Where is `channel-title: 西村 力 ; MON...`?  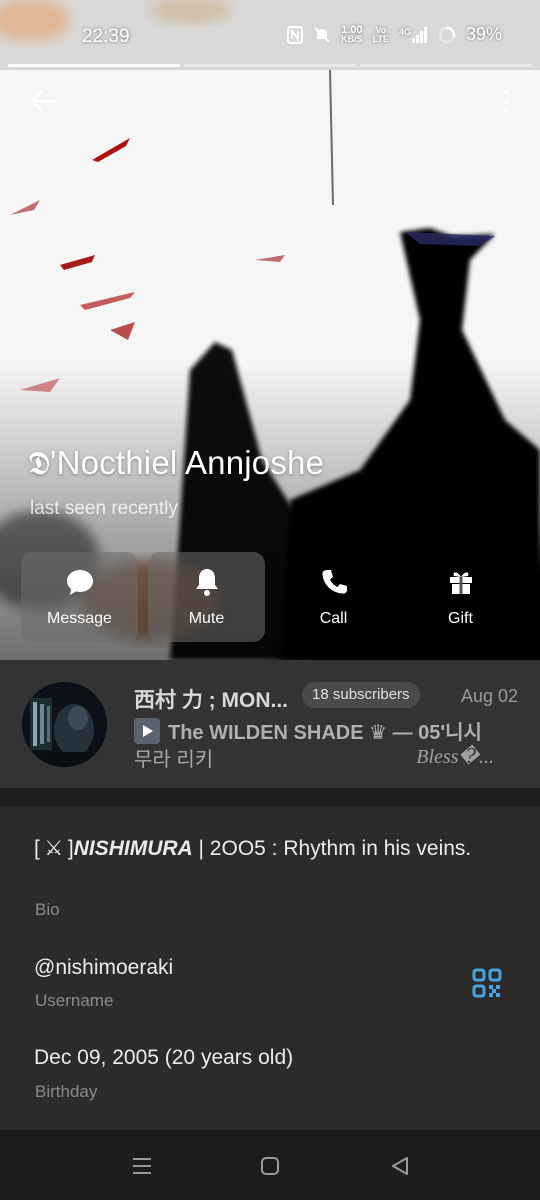
channel-title: 西村 力 ; MON... is located at coordinates (211, 700).